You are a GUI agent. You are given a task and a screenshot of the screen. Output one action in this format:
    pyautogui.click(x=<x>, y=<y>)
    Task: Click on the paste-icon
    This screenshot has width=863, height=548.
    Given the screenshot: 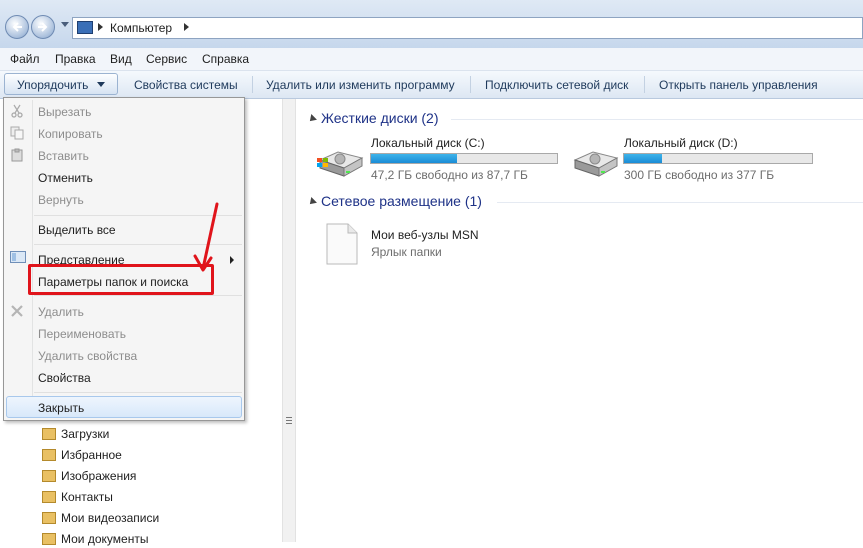 What is the action you would take?
    pyautogui.click(x=17, y=155)
    